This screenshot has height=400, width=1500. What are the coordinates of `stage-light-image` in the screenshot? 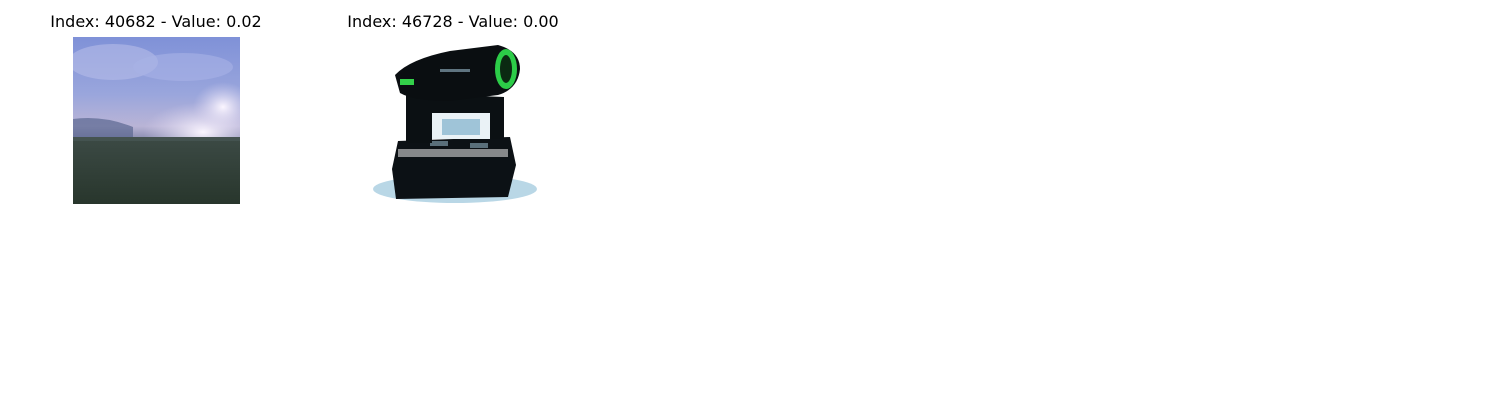 It's located at (453, 120).